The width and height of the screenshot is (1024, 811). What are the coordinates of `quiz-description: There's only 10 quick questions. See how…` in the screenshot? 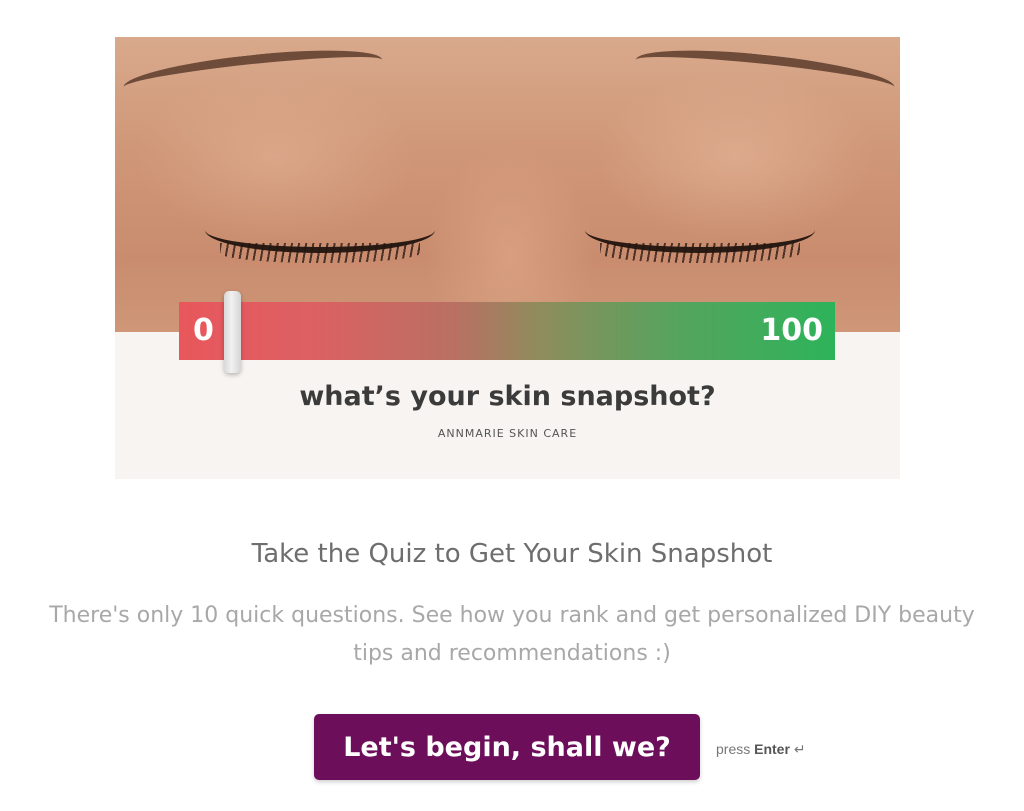 It's located at (512, 634).